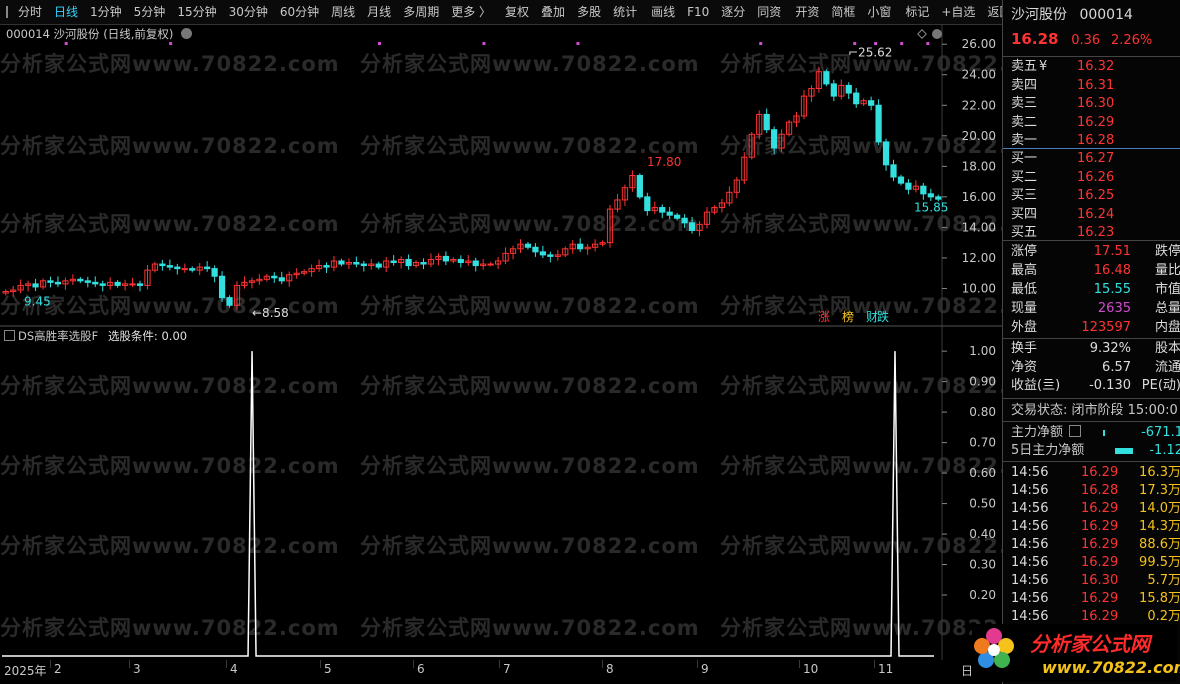 This screenshot has width=1180, height=684. I want to click on badge-0: 涨, so click(824, 316).